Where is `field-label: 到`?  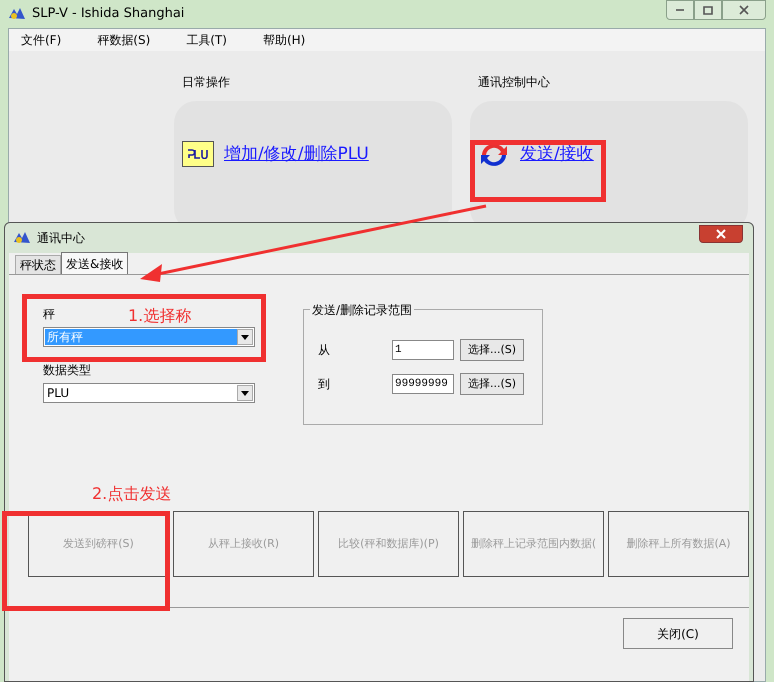 field-label: 到 is located at coordinates (324, 384).